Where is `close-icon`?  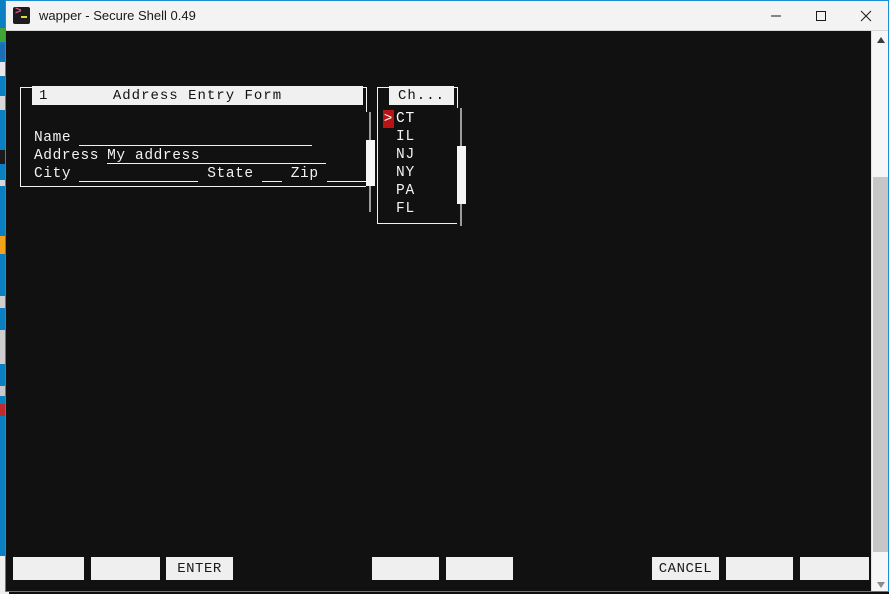 close-icon is located at coordinates (865, 16).